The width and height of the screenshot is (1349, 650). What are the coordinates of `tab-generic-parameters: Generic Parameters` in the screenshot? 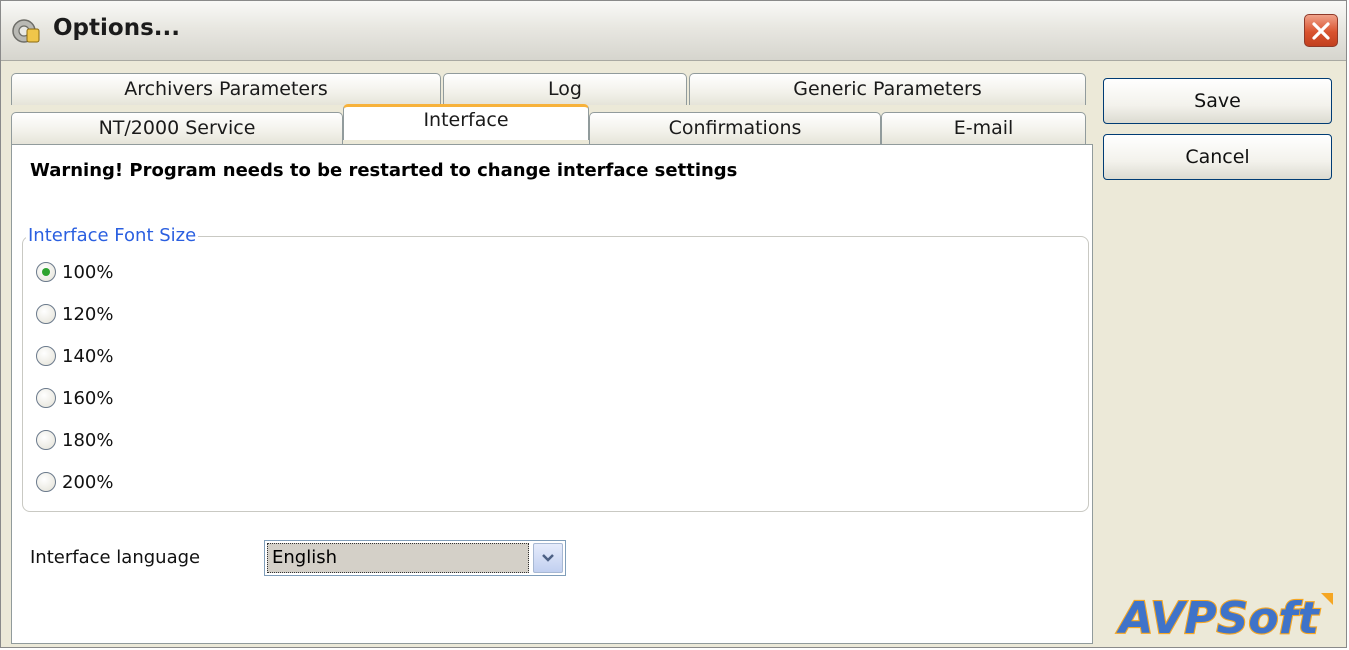 It's located at (887, 89).